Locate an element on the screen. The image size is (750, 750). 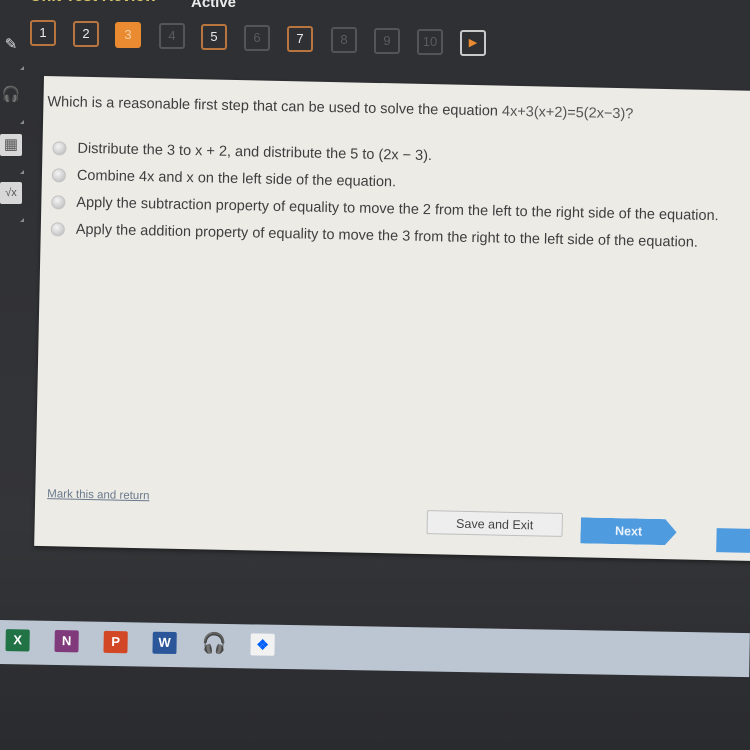
question-9-button: 9 is located at coordinates (387, 41).